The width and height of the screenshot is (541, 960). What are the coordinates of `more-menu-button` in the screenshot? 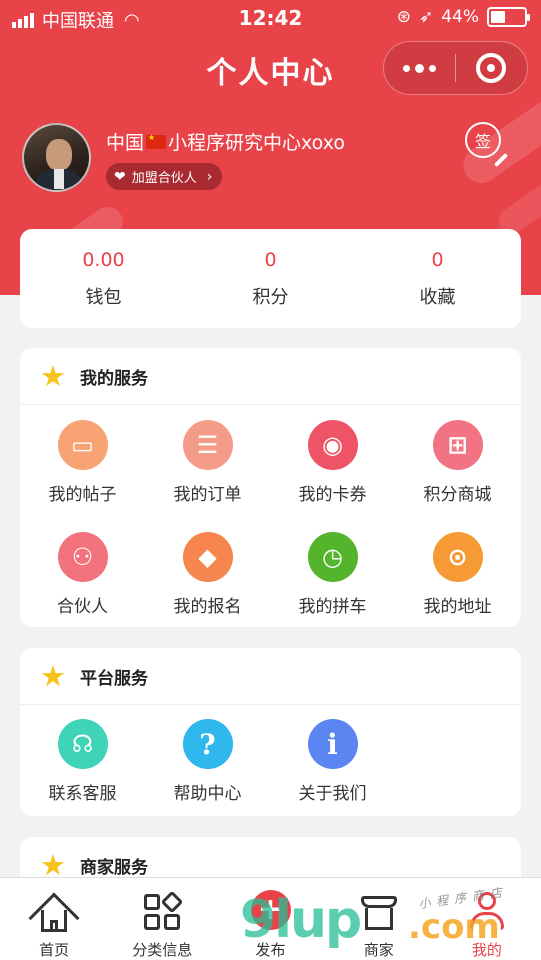 It's located at (419, 68).